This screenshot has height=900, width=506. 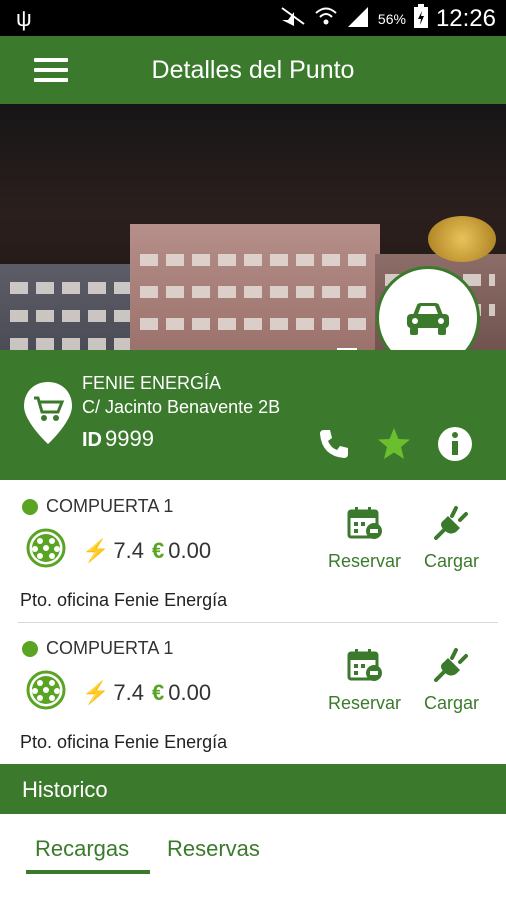 I want to click on battery-icon, so click(x=420, y=18).